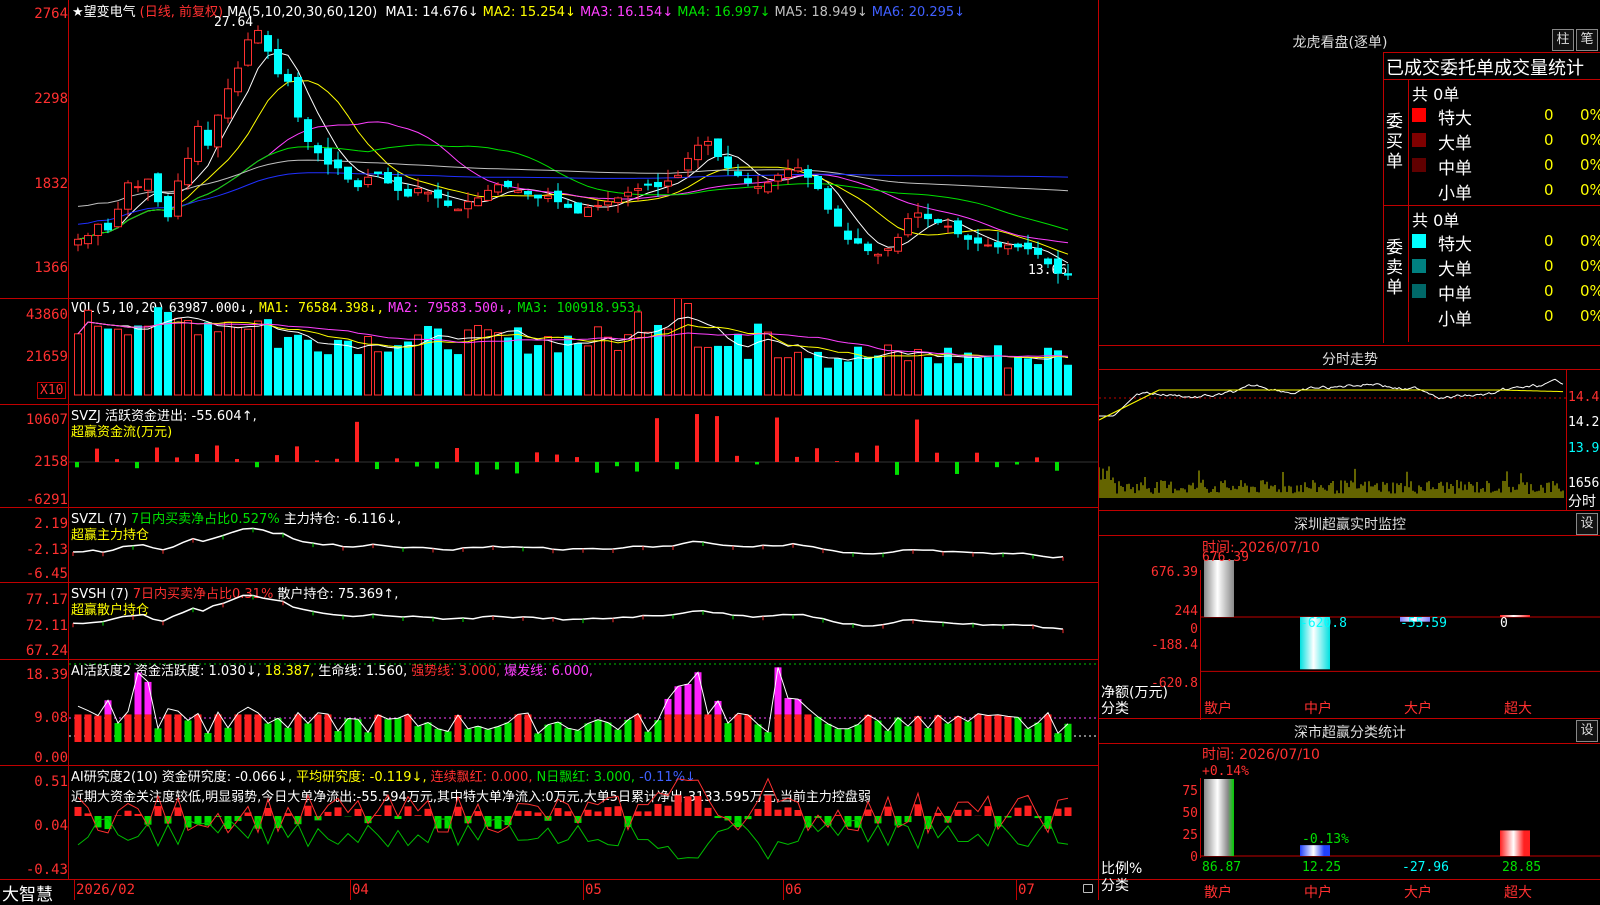  What do you see at coordinates (1563, 40) in the screenshot?
I see `bar-mode-button: 柱` at bounding box center [1563, 40].